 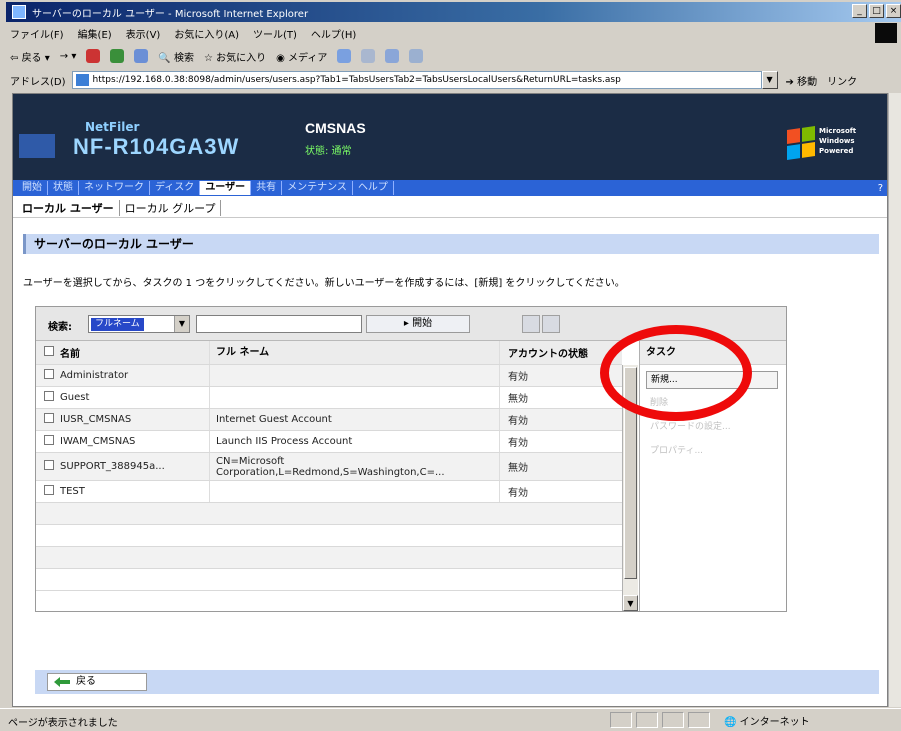 What do you see at coordinates (95, 33) in the screenshot?
I see `menu-edit: 編集(E)` at bounding box center [95, 33].